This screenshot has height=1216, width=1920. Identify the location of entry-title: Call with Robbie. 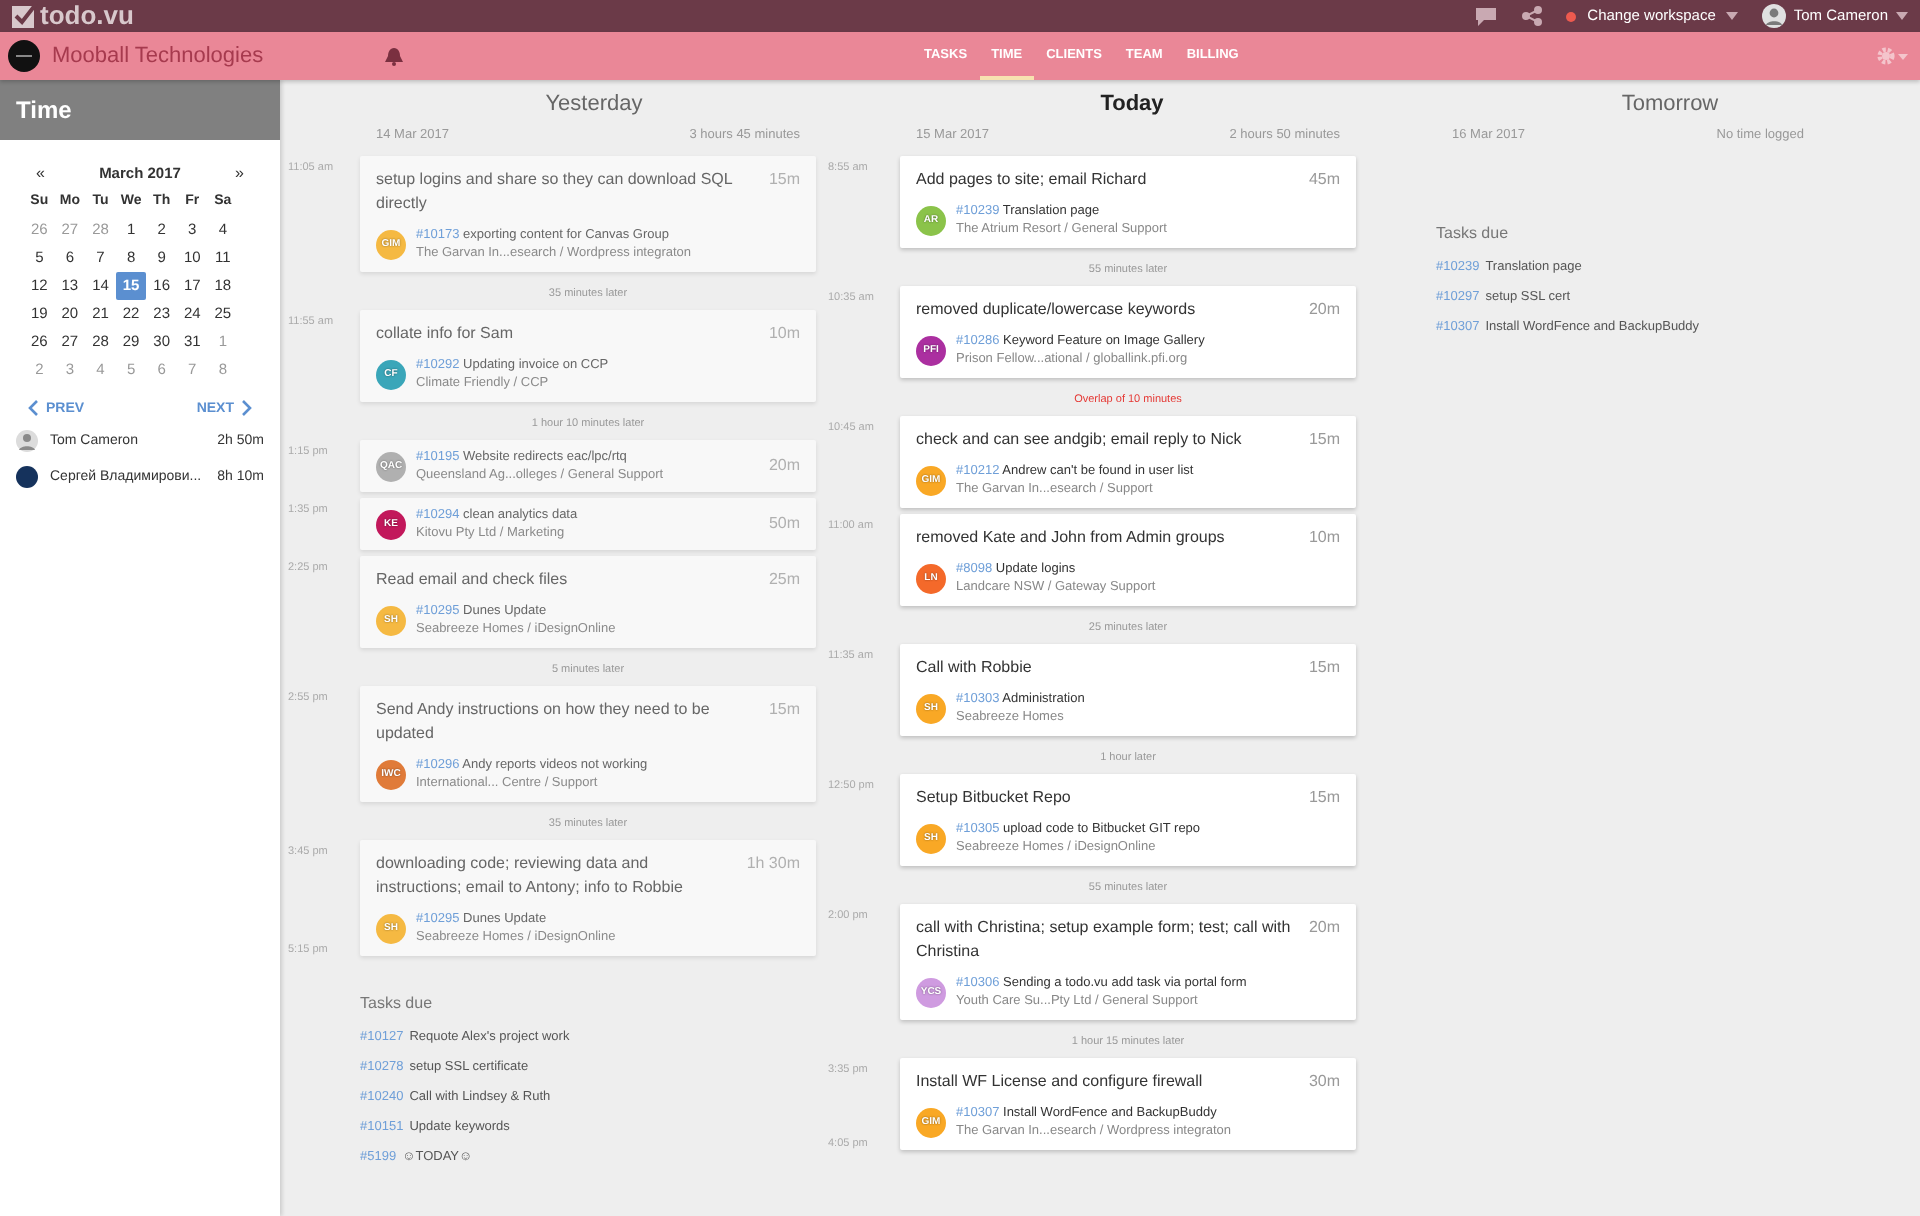
(974, 668).